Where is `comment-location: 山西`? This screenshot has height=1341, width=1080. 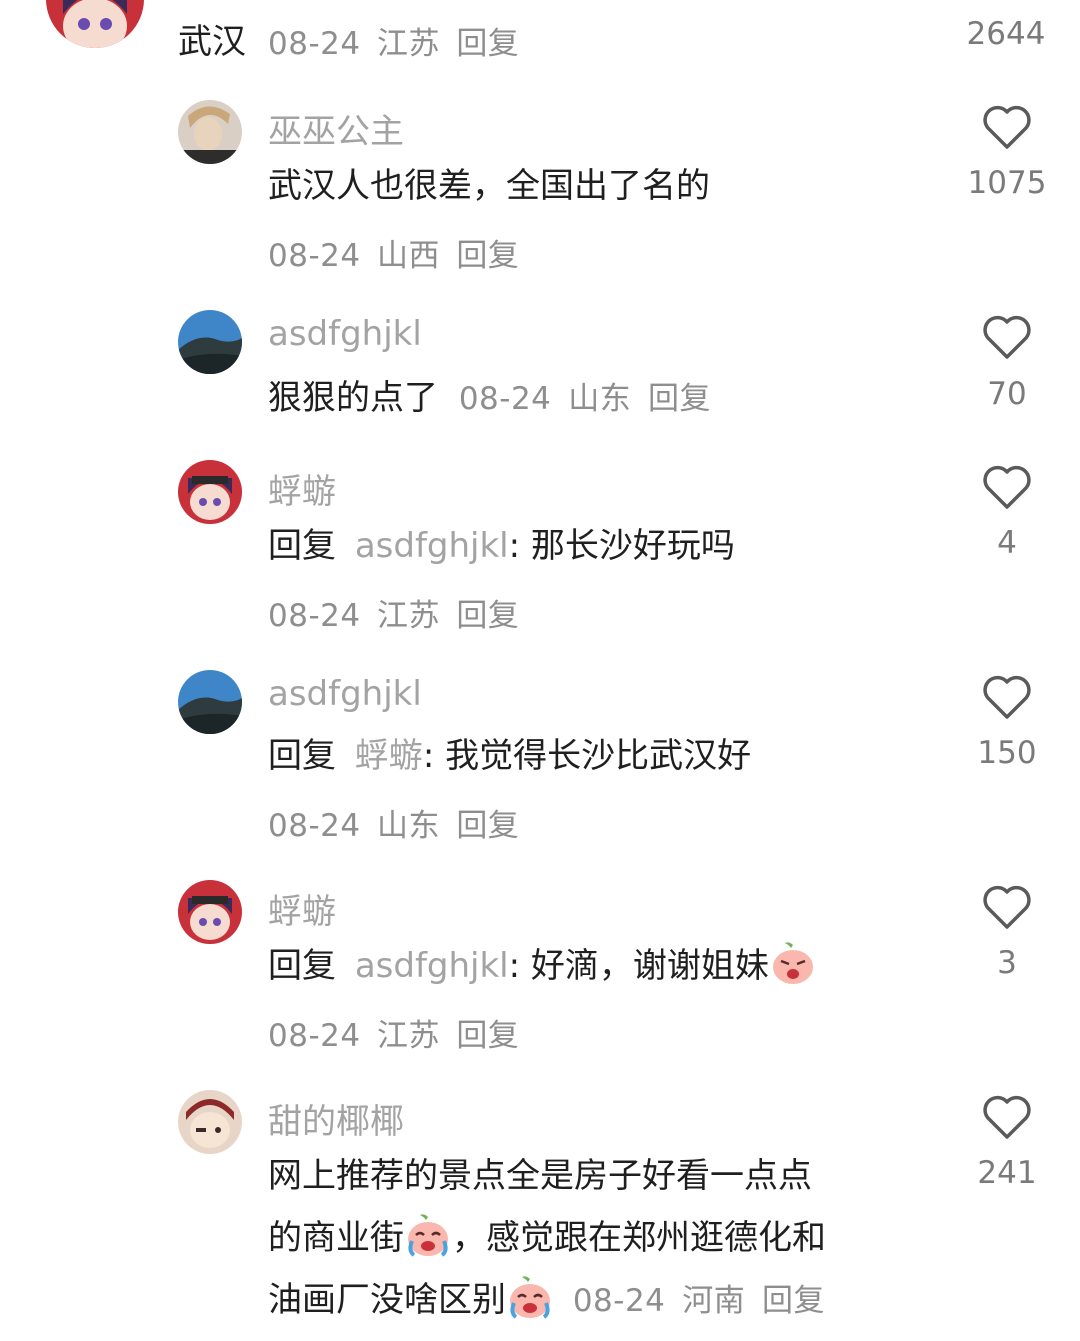 comment-location: 山西 is located at coordinates (408, 256).